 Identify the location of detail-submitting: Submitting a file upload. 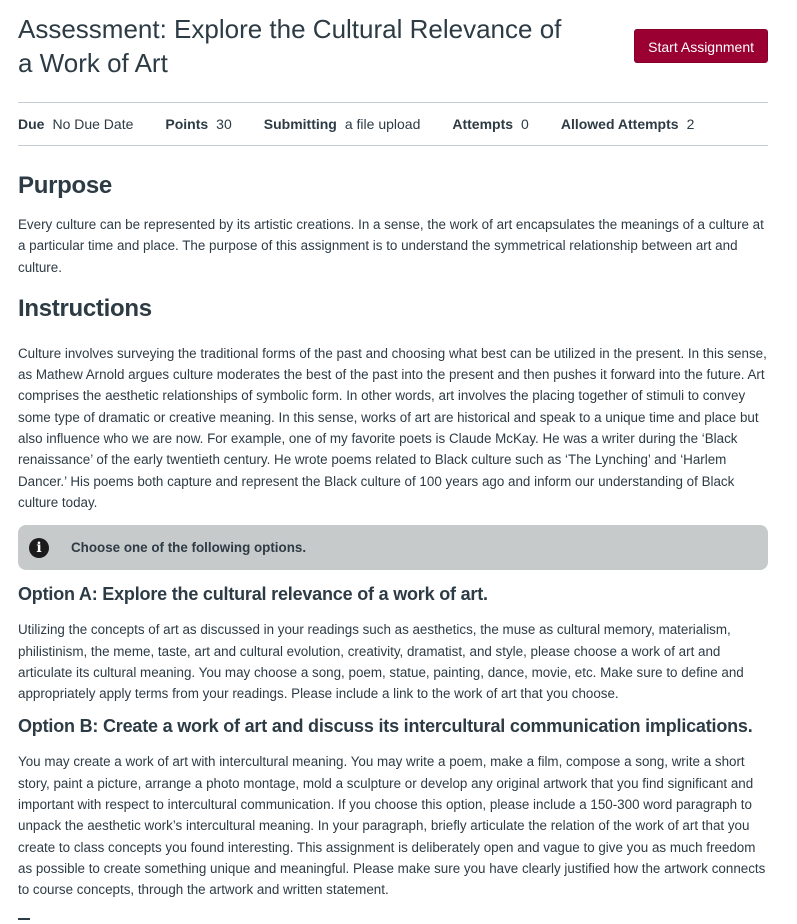
(342, 124).